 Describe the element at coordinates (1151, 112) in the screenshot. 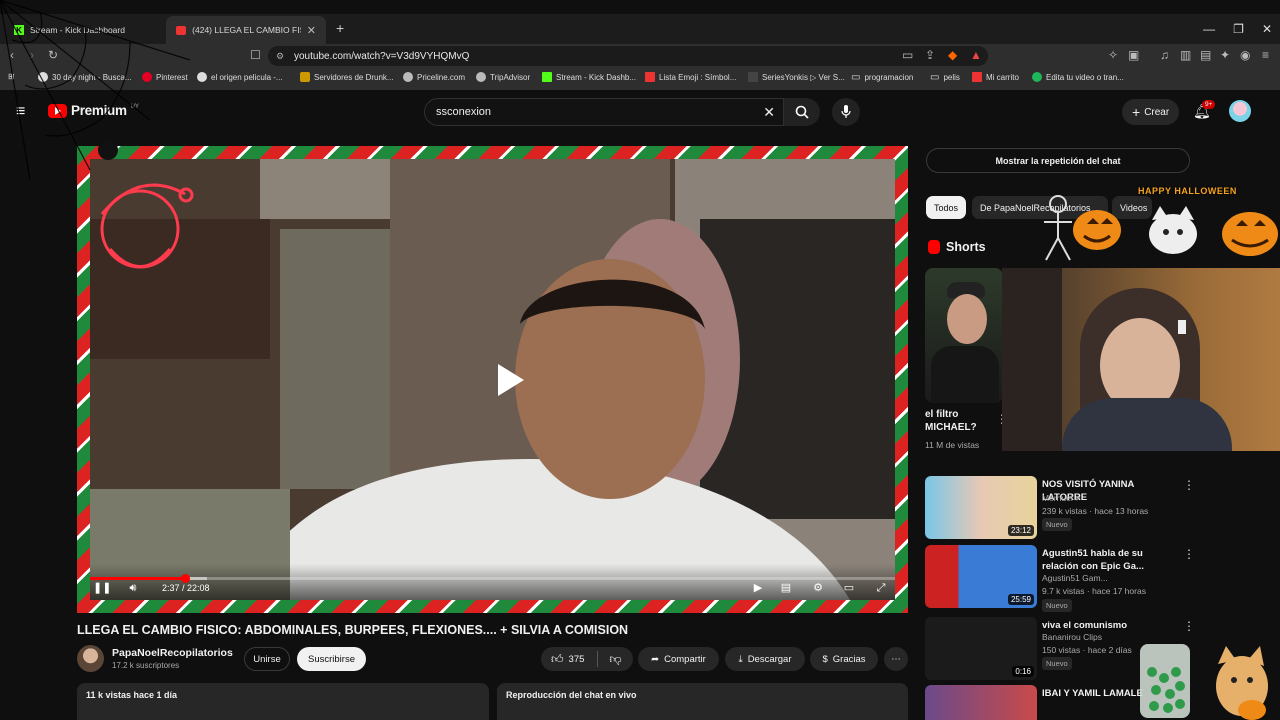

I see `create-button: + Crear` at that location.